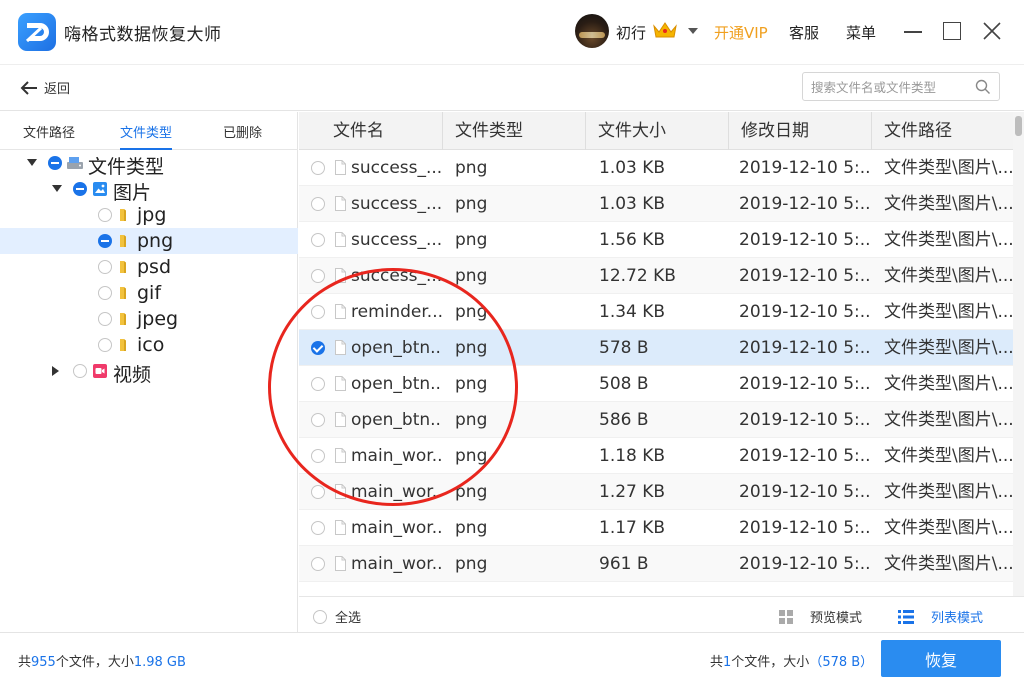 The height and width of the screenshot is (684, 1024). Describe the element at coordinates (149, 215) in the screenshot. I see `tree-item-jpg: jpg` at that location.